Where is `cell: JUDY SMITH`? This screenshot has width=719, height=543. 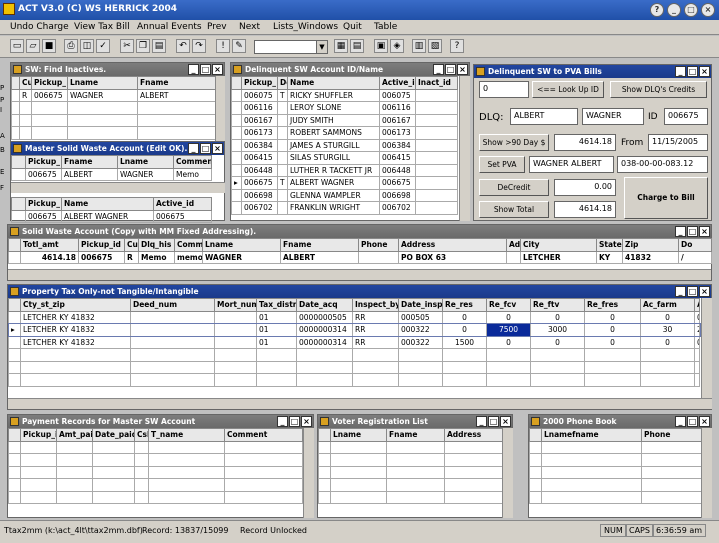 cell: JUDY SMITH is located at coordinates (333, 120).